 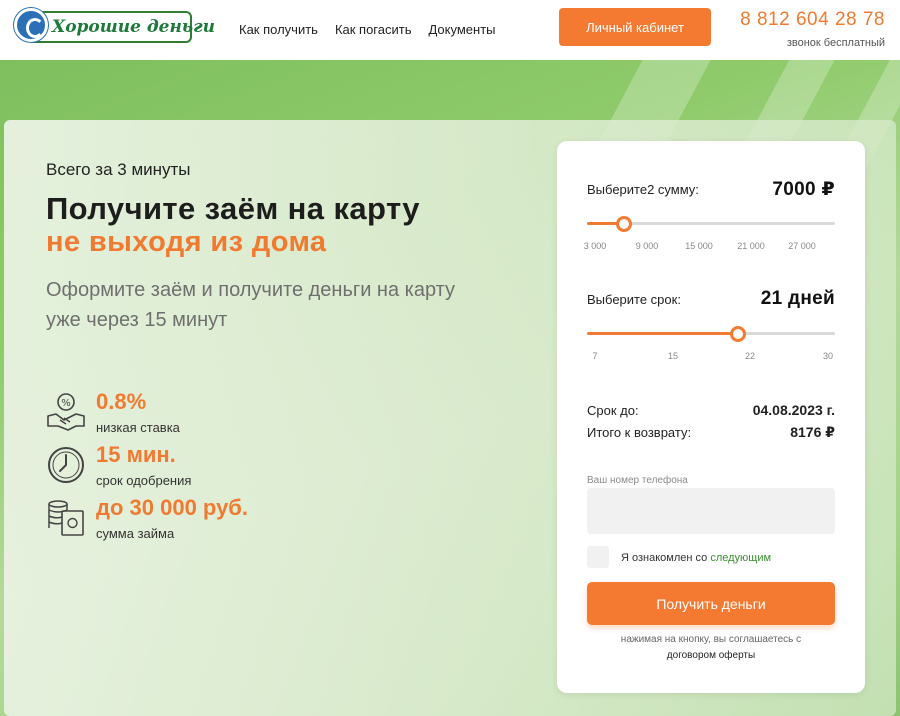 I want to click on phone-input, so click(x=711, y=511).